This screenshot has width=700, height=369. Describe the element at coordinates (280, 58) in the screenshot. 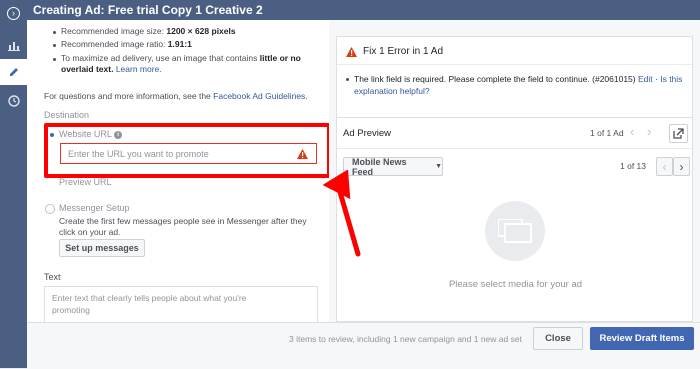

I see `max-delivery-bold: little or no` at that location.